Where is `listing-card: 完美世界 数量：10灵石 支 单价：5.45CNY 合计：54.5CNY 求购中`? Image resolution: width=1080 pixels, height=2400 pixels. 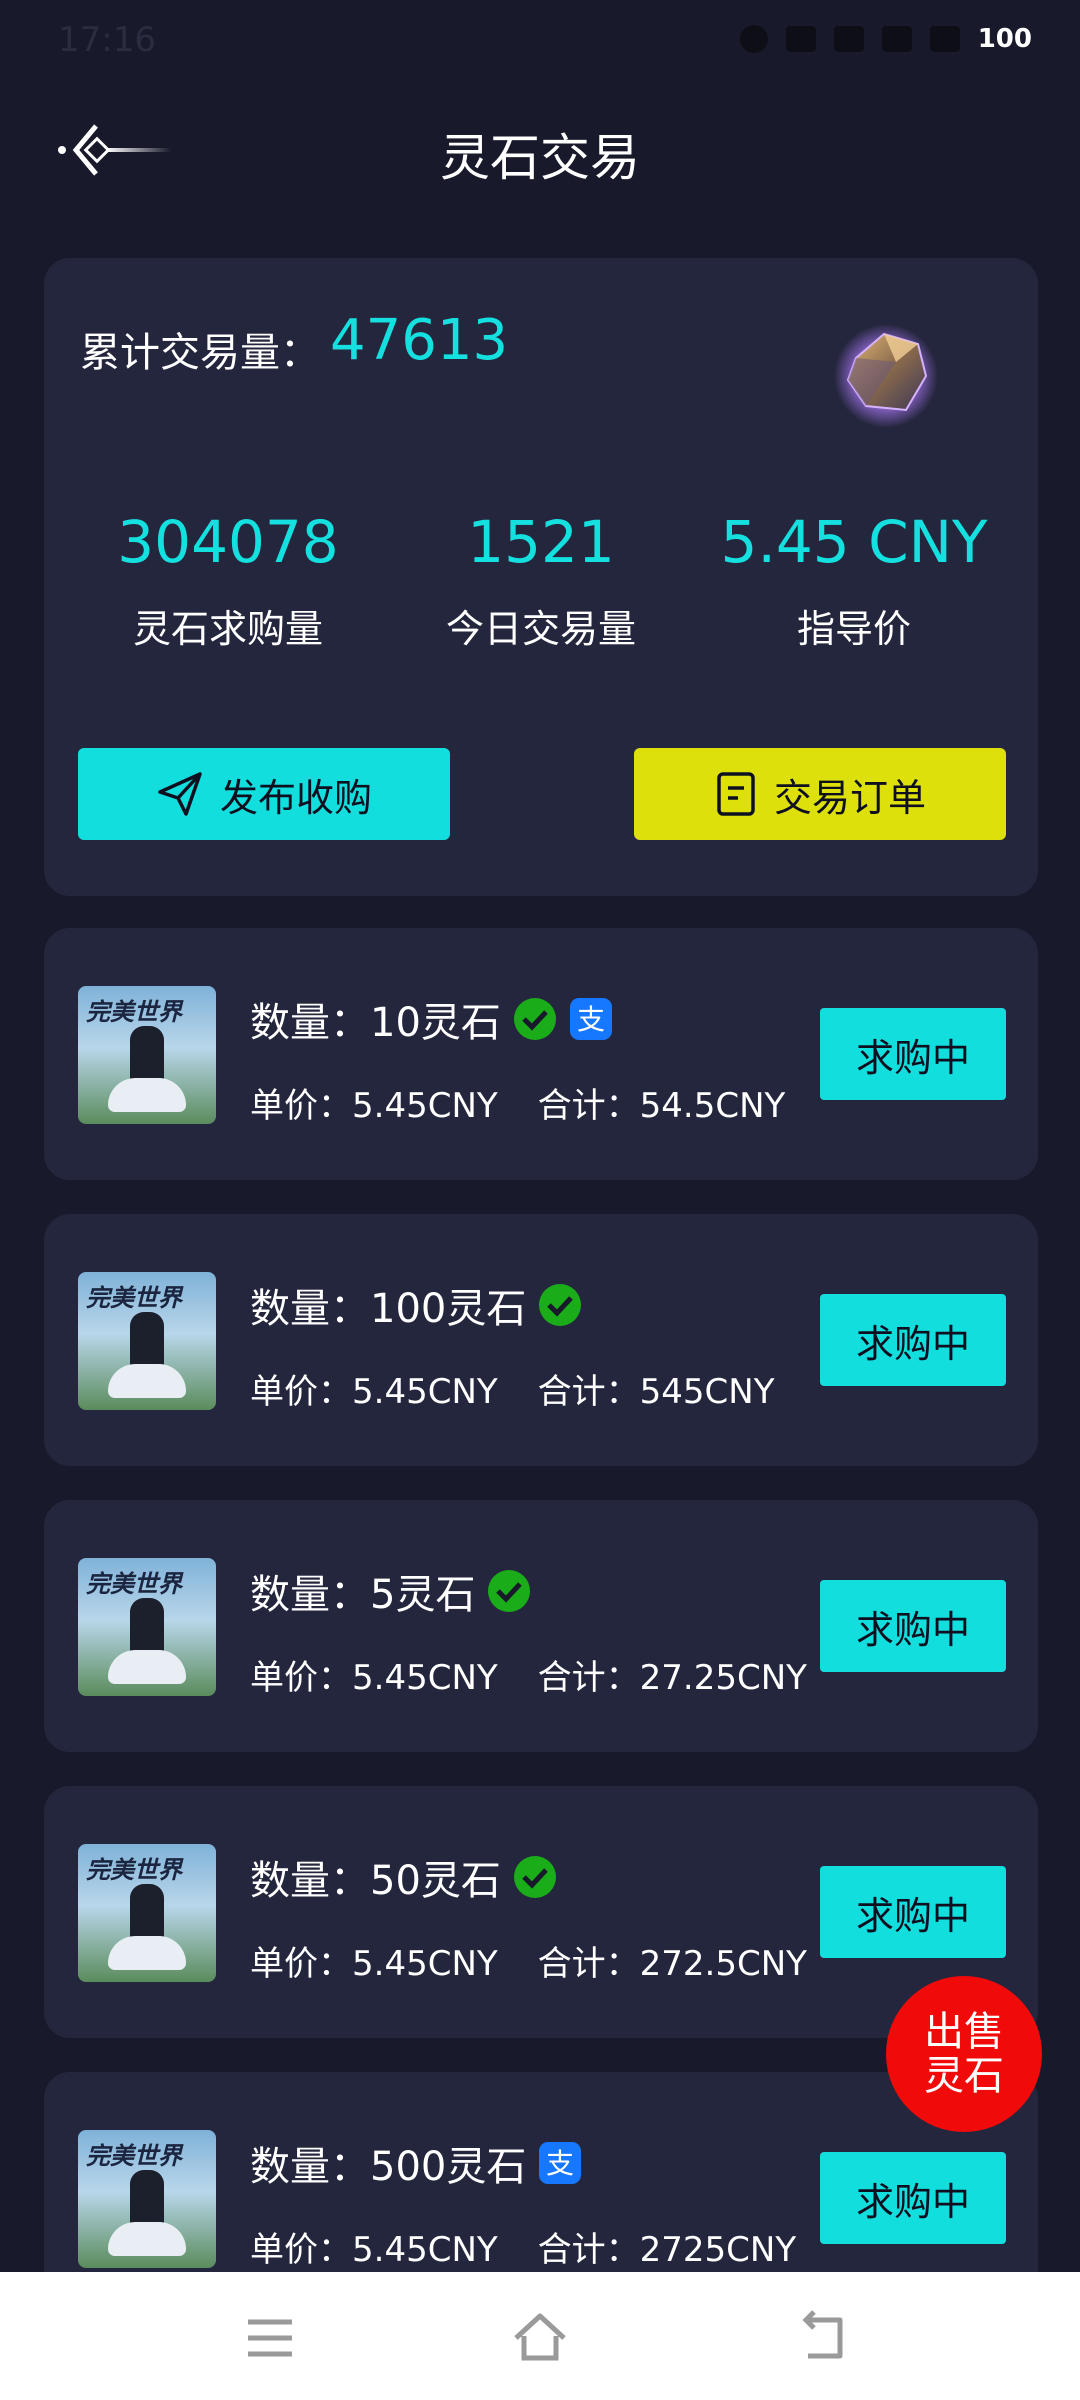 listing-card: 完美世界 数量：10灵石 支 单价：5.45CNY 合计：54.5CNY 求购中 is located at coordinates (541, 1054).